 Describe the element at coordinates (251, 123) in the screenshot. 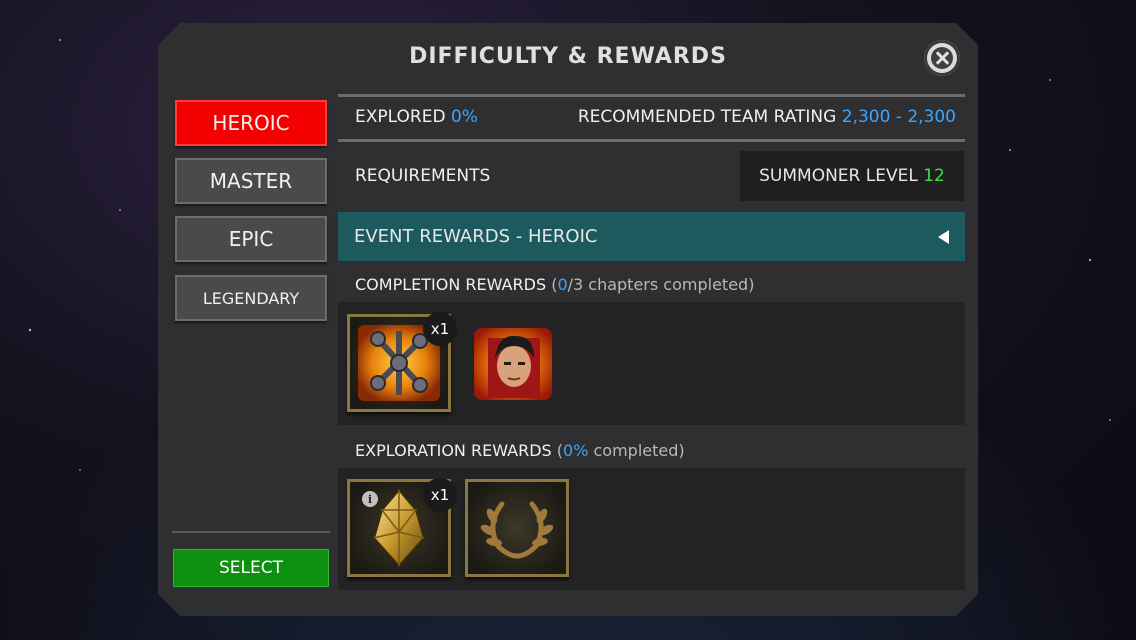

I see `difficulty-tab-heroic: HEROIC` at that location.